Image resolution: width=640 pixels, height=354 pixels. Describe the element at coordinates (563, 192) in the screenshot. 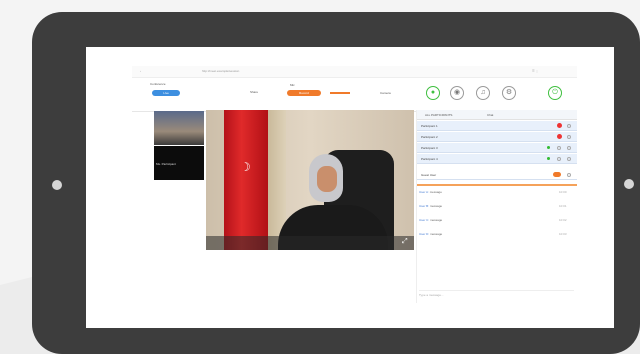

I see `chat-time: 10:00` at that location.